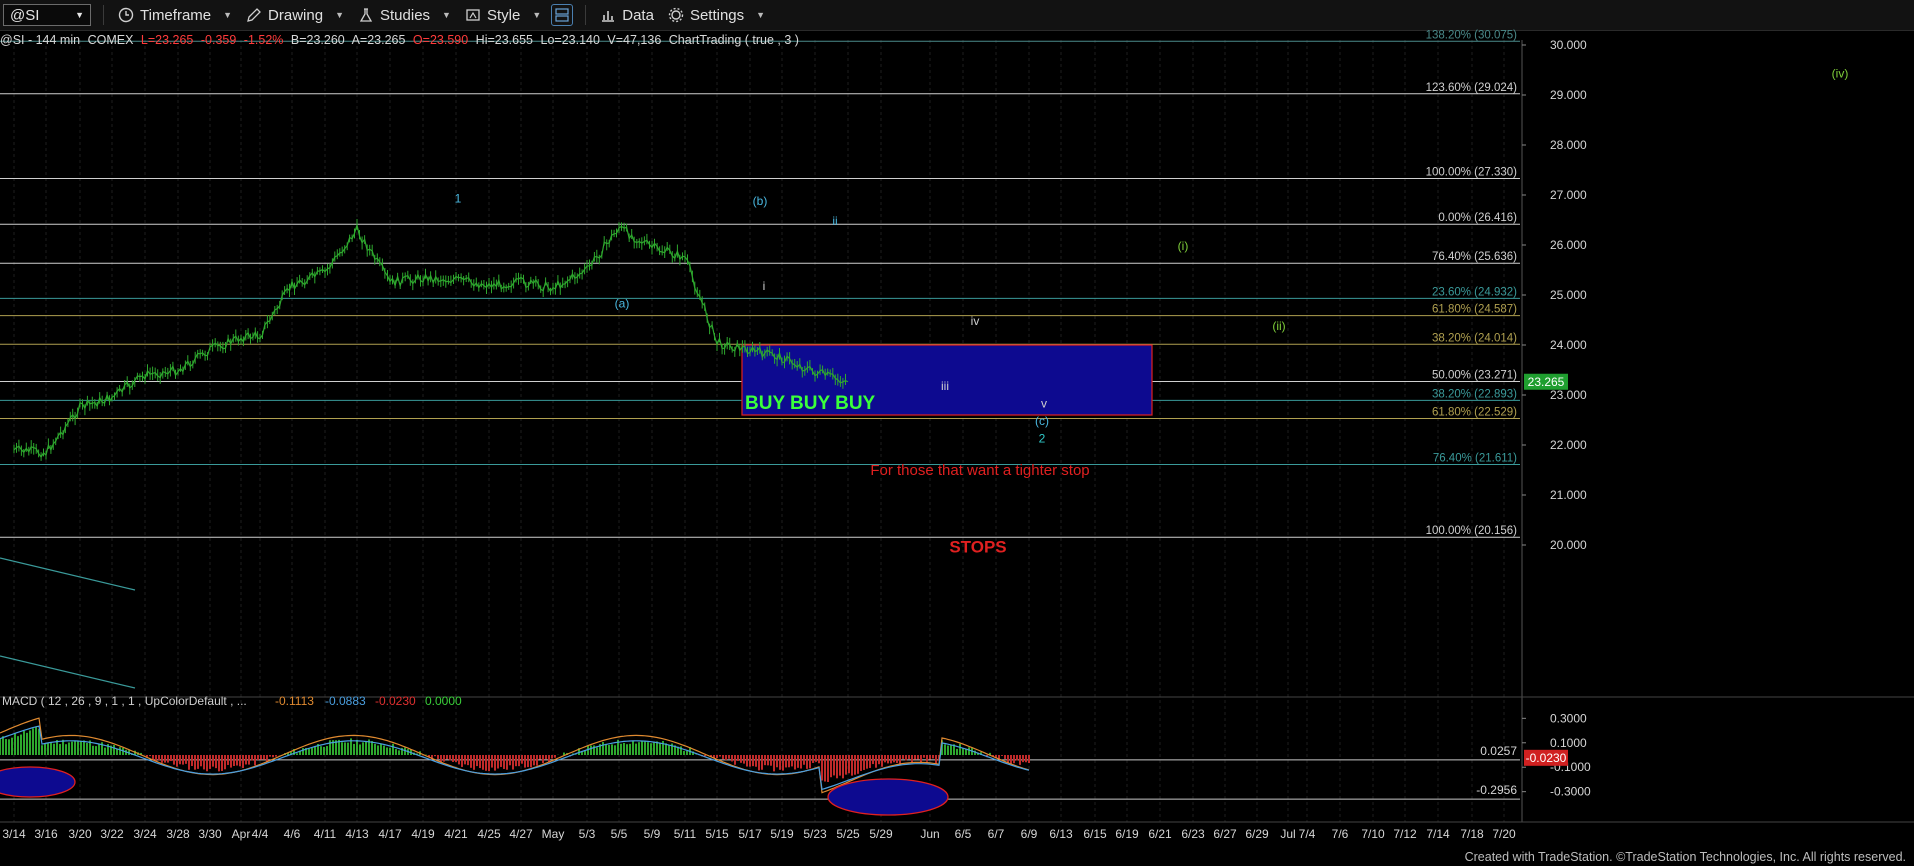 The height and width of the screenshot is (866, 1914). I want to click on time-axis-label: 3/22, so click(112, 834).